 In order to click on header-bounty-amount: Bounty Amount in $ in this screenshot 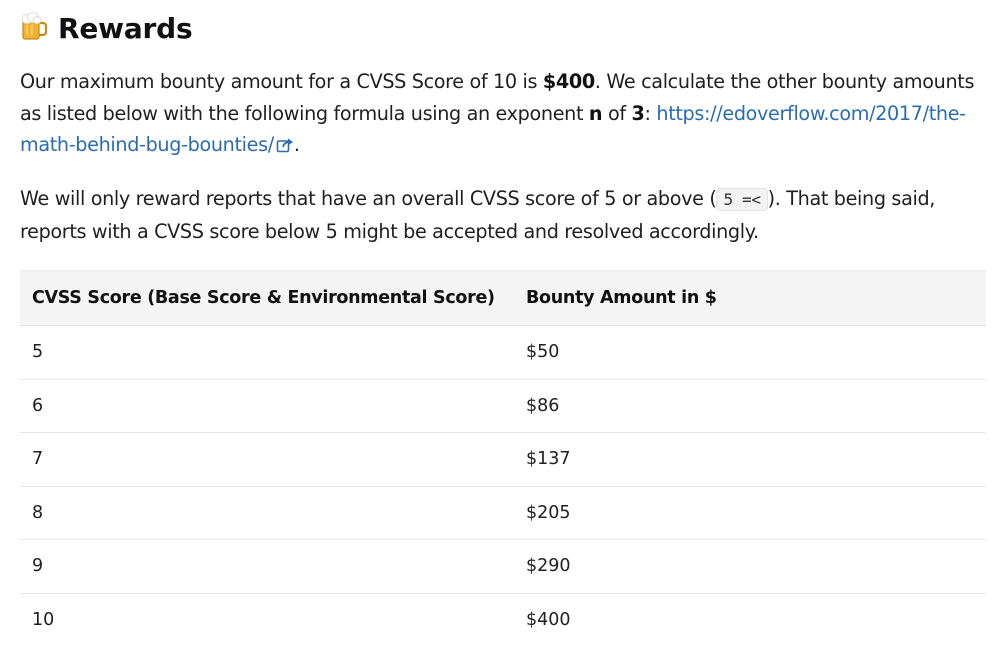, I will do `click(750, 298)`.